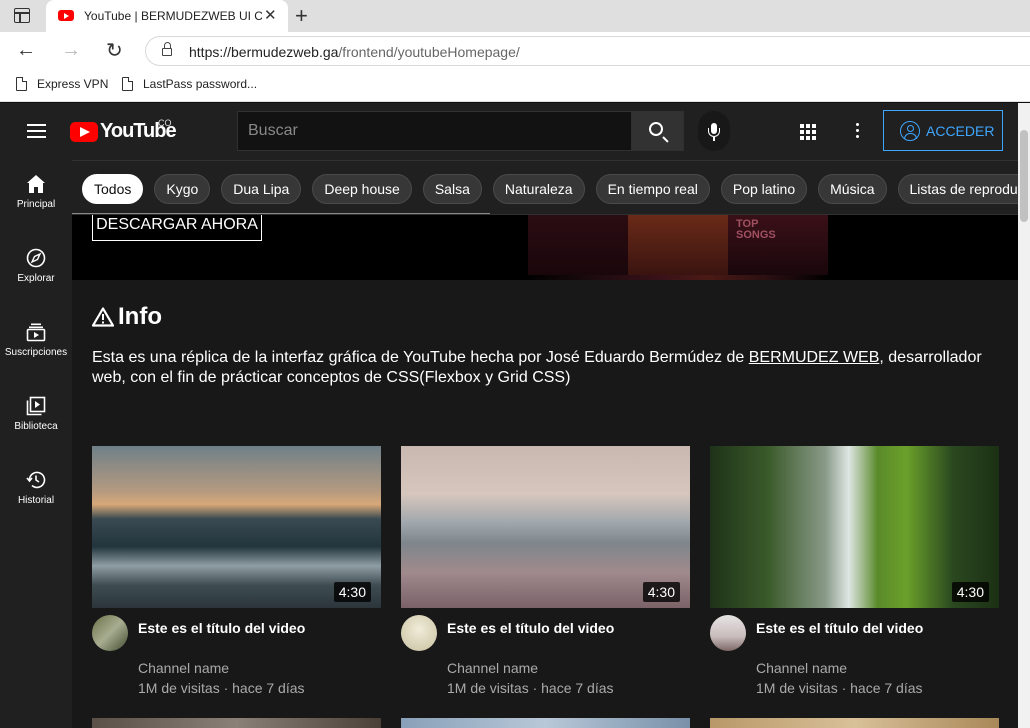  Describe the element at coordinates (103, 317) in the screenshot. I see `warning-icon` at that location.